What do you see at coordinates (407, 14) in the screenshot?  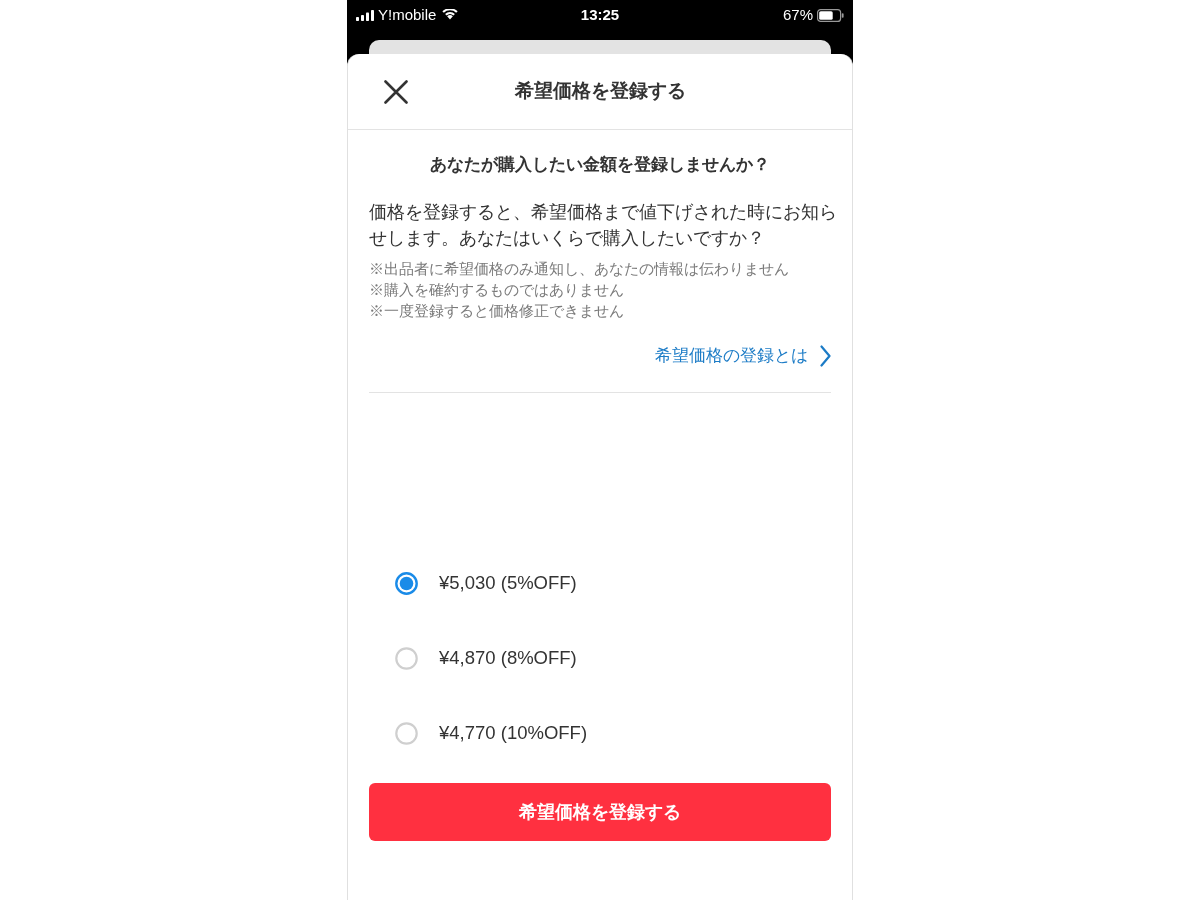 I see `carrier-name: Y!mobile` at bounding box center [407, 14].